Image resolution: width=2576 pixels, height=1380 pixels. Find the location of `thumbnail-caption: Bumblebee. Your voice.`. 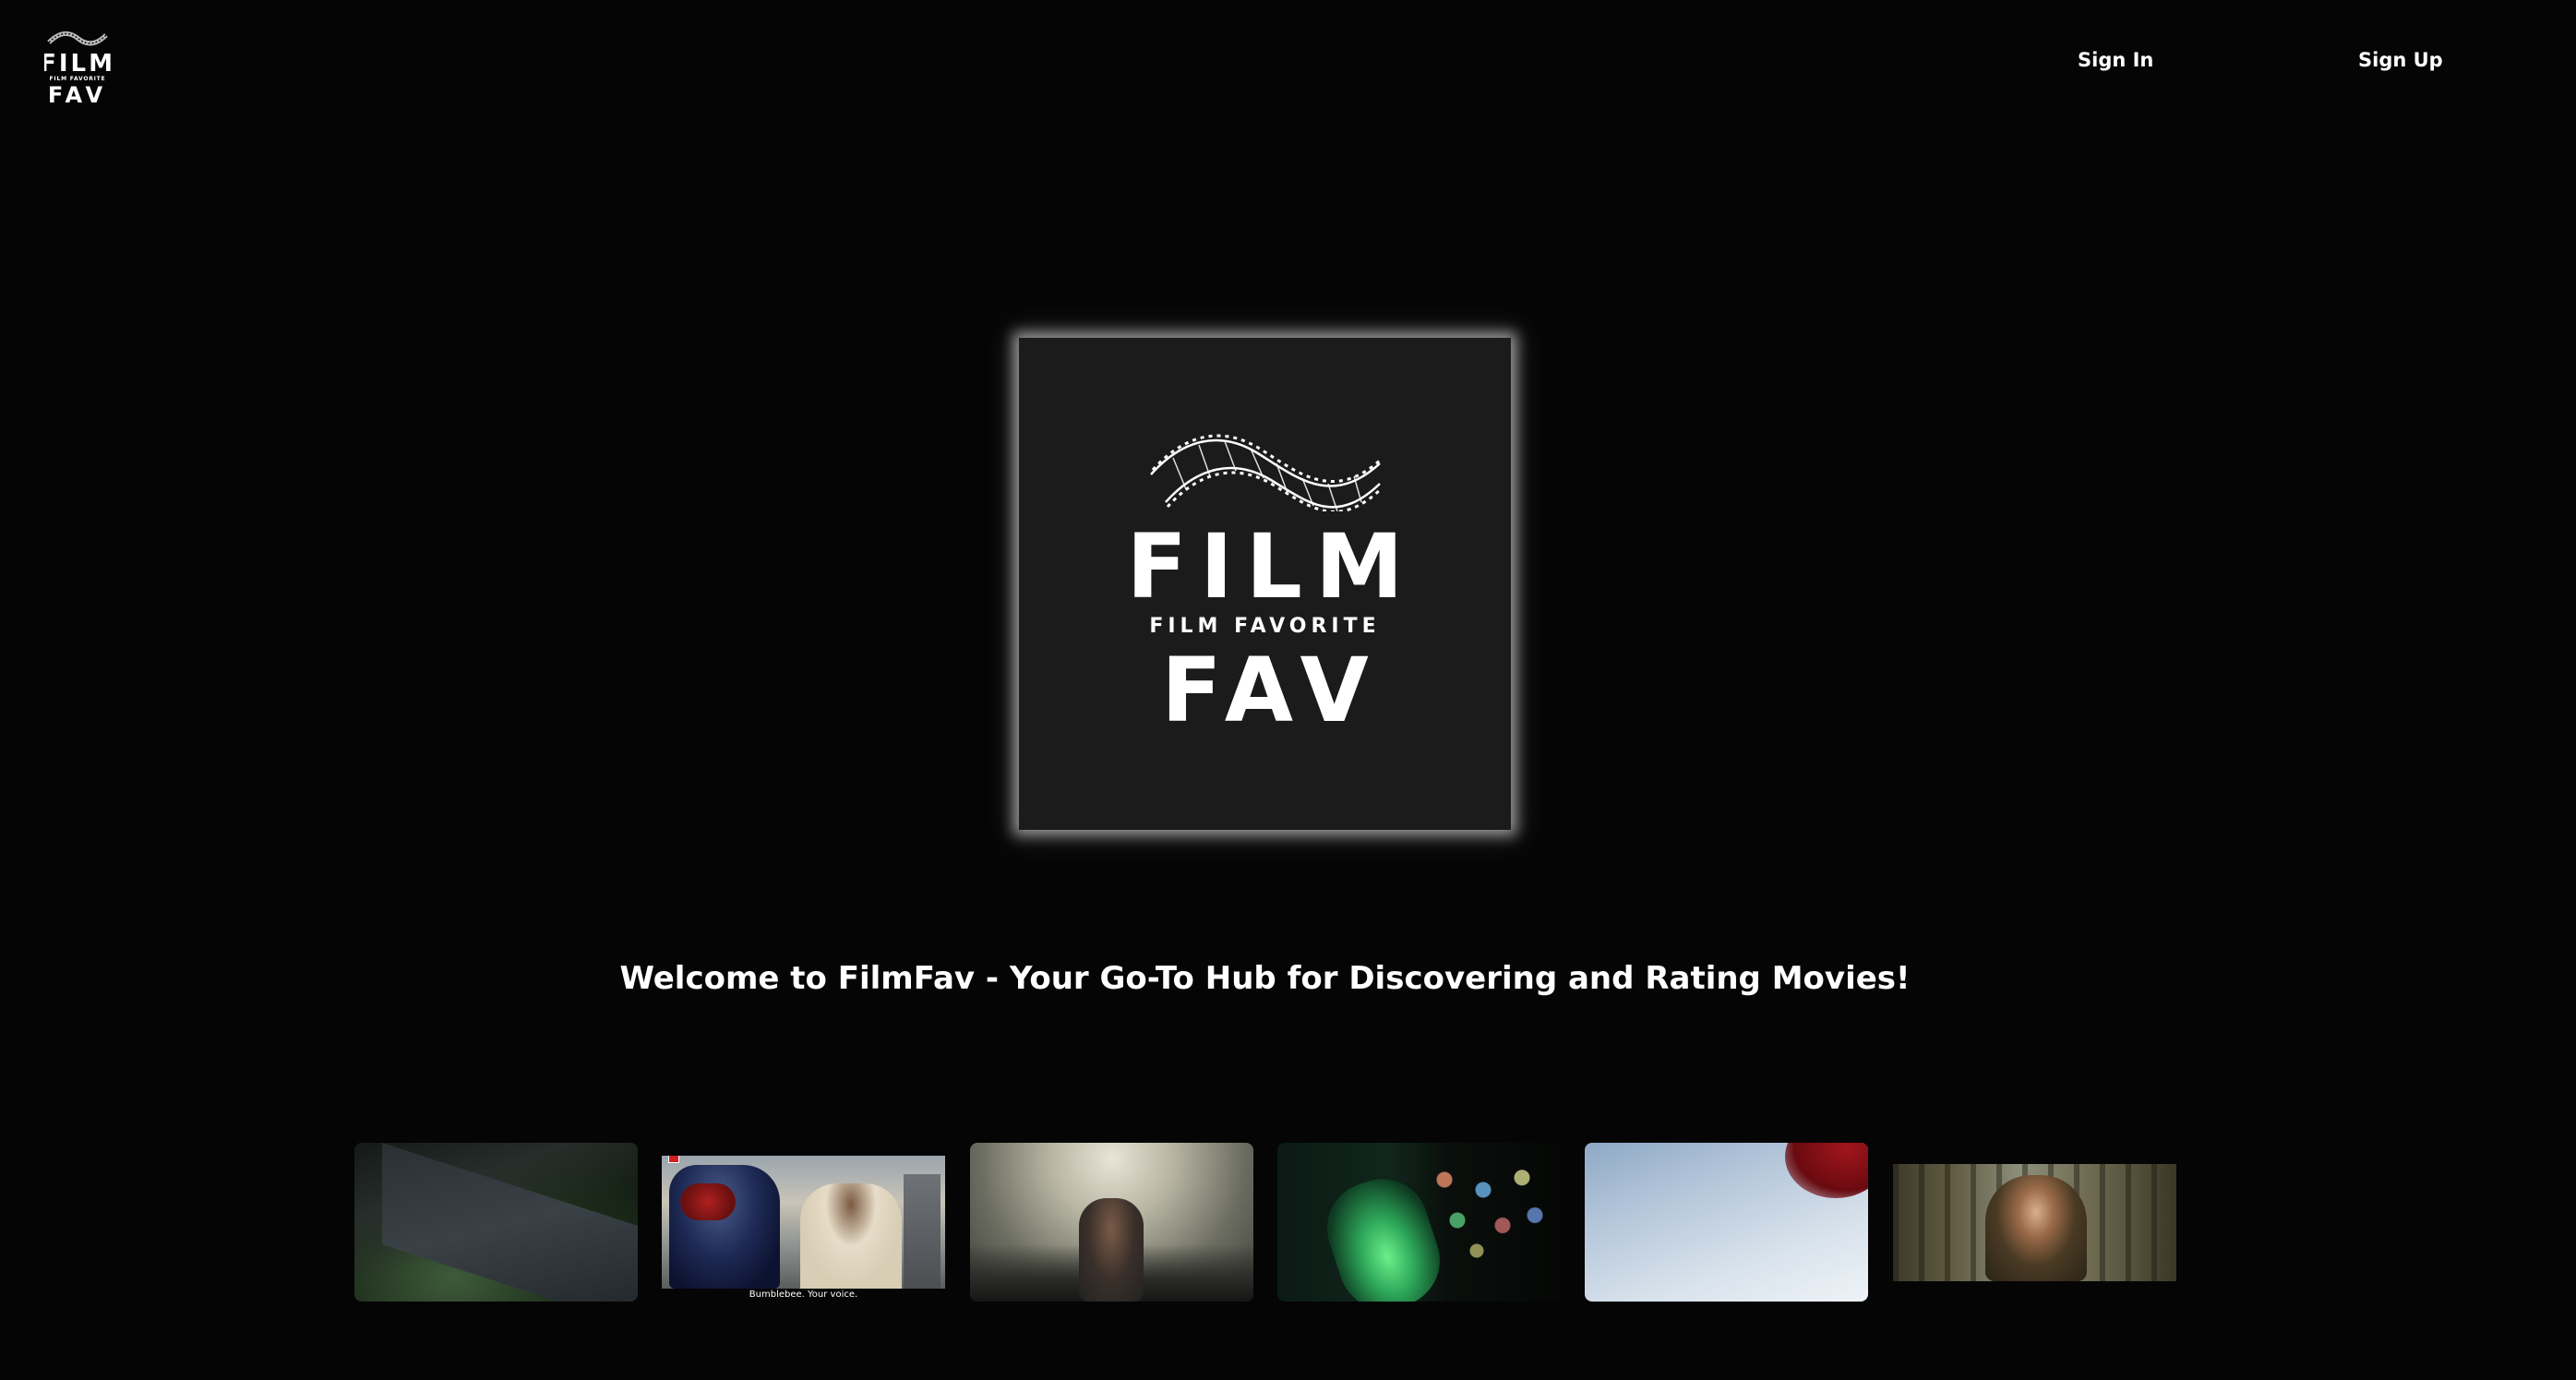

thumbnail-caption: Bumblebee. Your voice. is located at coordinates (804, 1295).